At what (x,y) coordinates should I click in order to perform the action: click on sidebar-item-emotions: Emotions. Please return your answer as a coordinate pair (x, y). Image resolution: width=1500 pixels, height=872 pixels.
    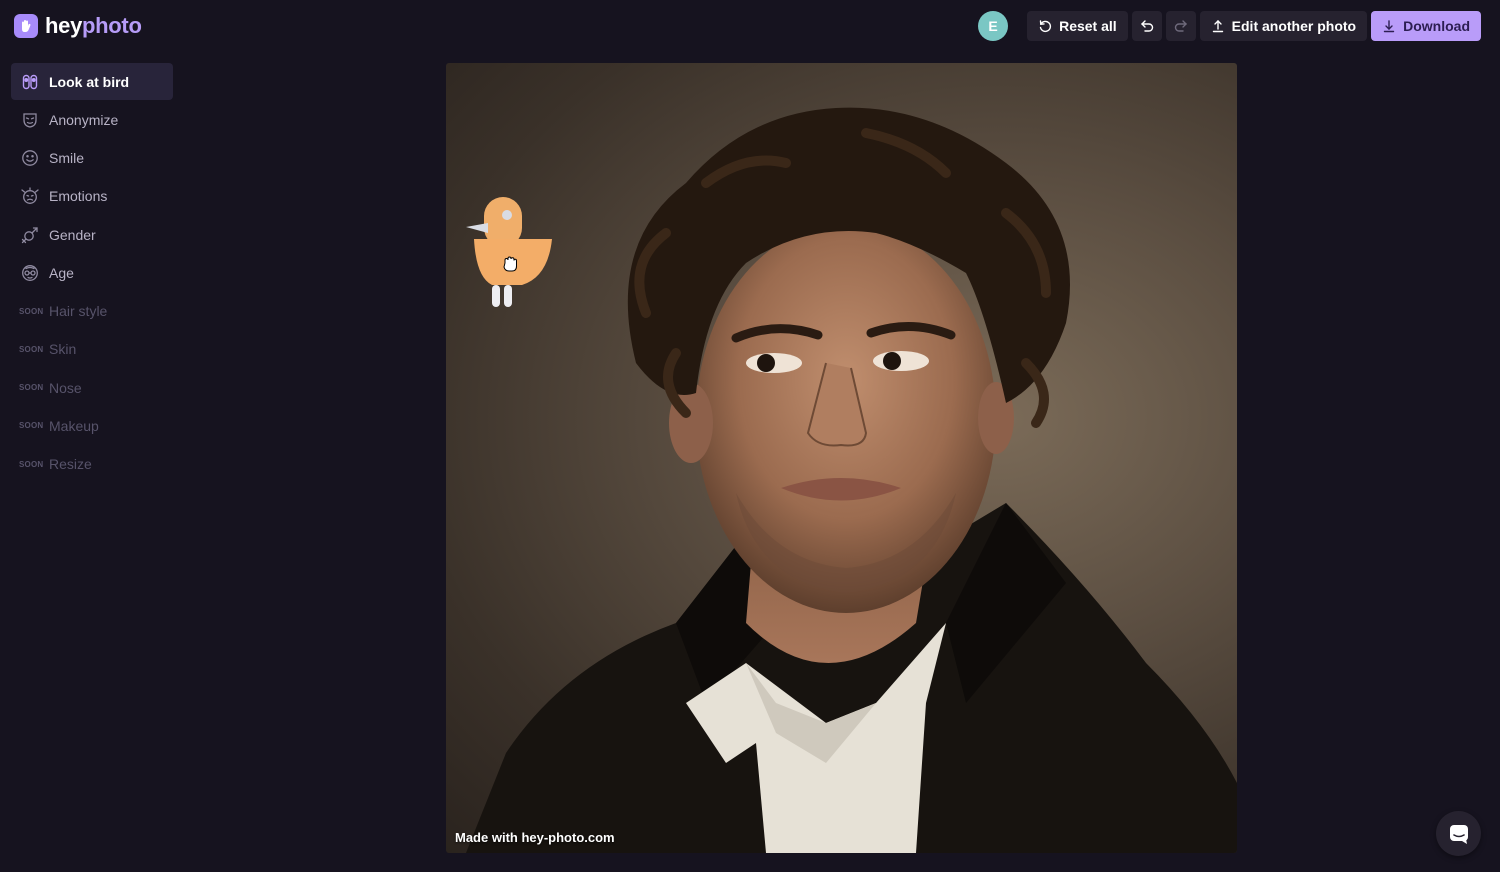
    Looking at the image, I should click on (92, 196).